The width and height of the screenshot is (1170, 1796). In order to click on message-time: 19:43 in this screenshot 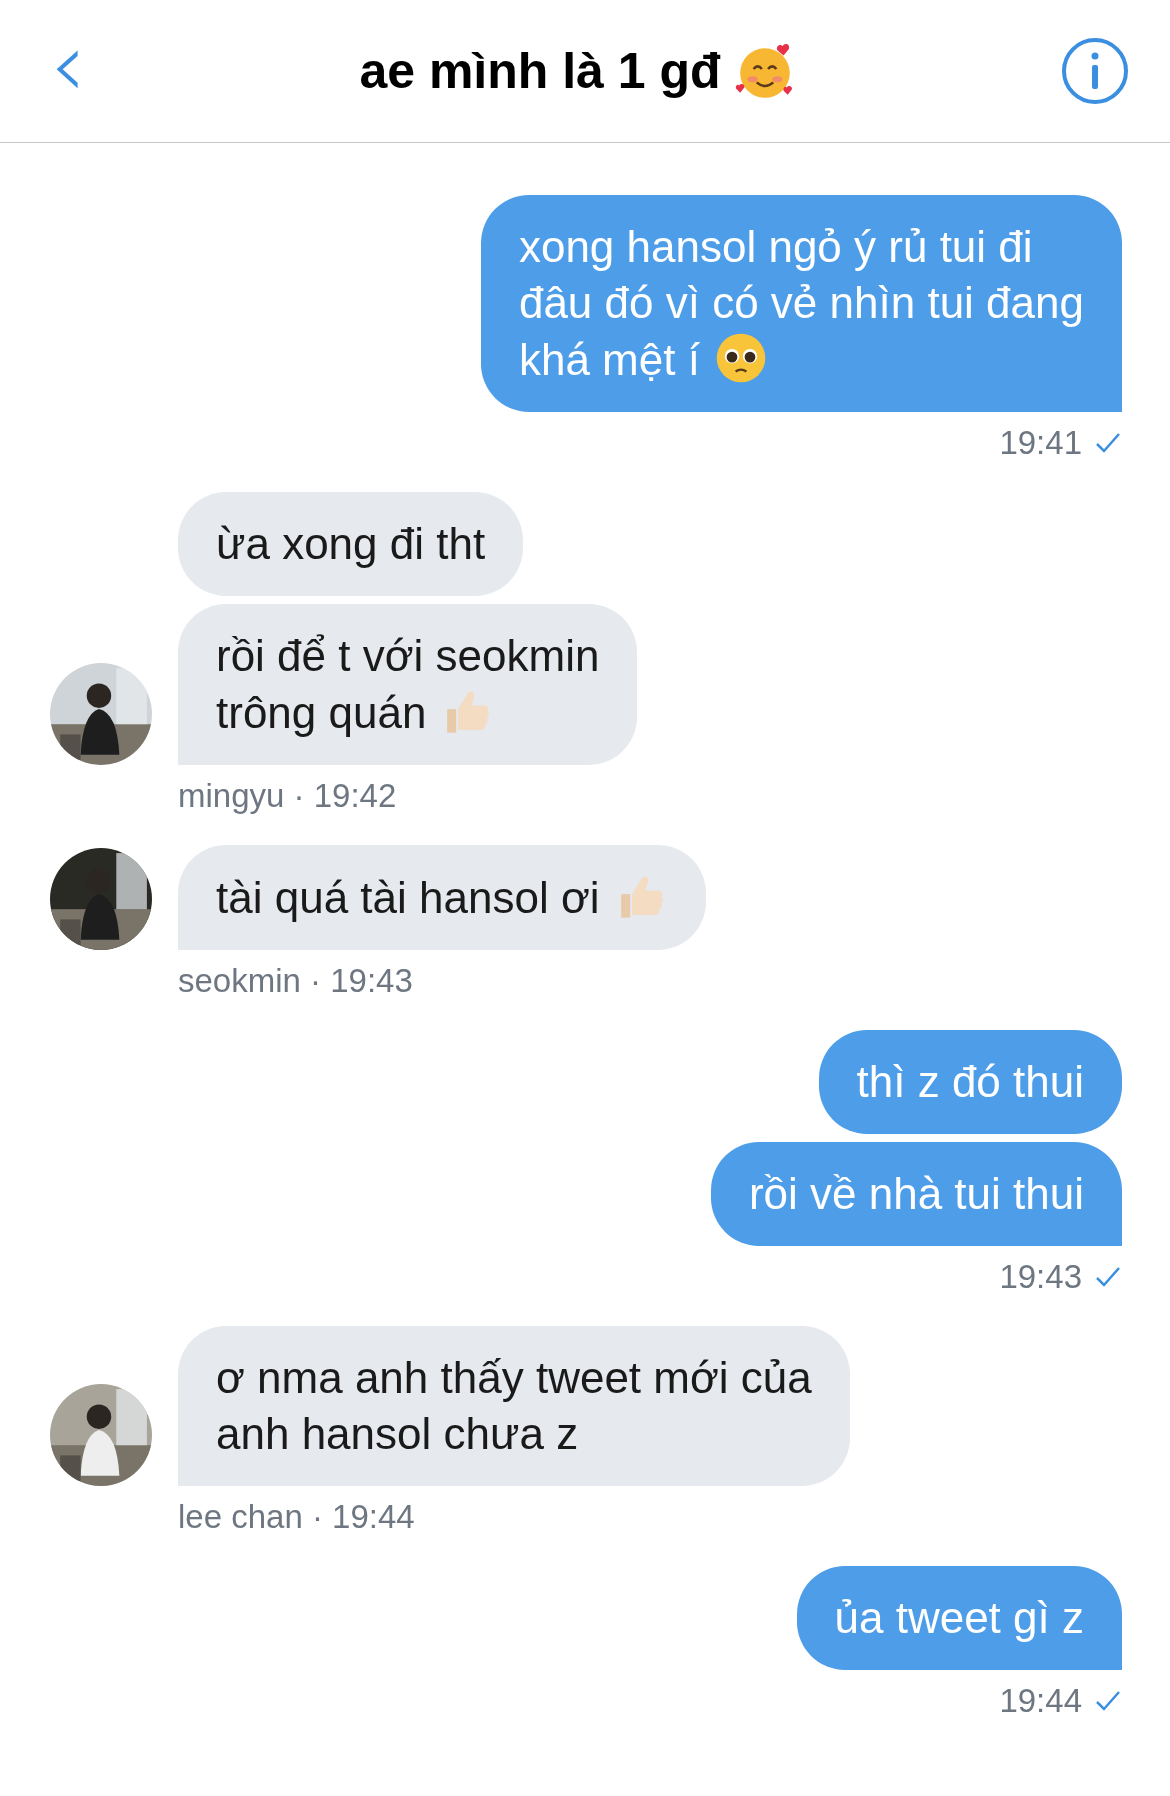, I will do `click(1040, 1277)`.